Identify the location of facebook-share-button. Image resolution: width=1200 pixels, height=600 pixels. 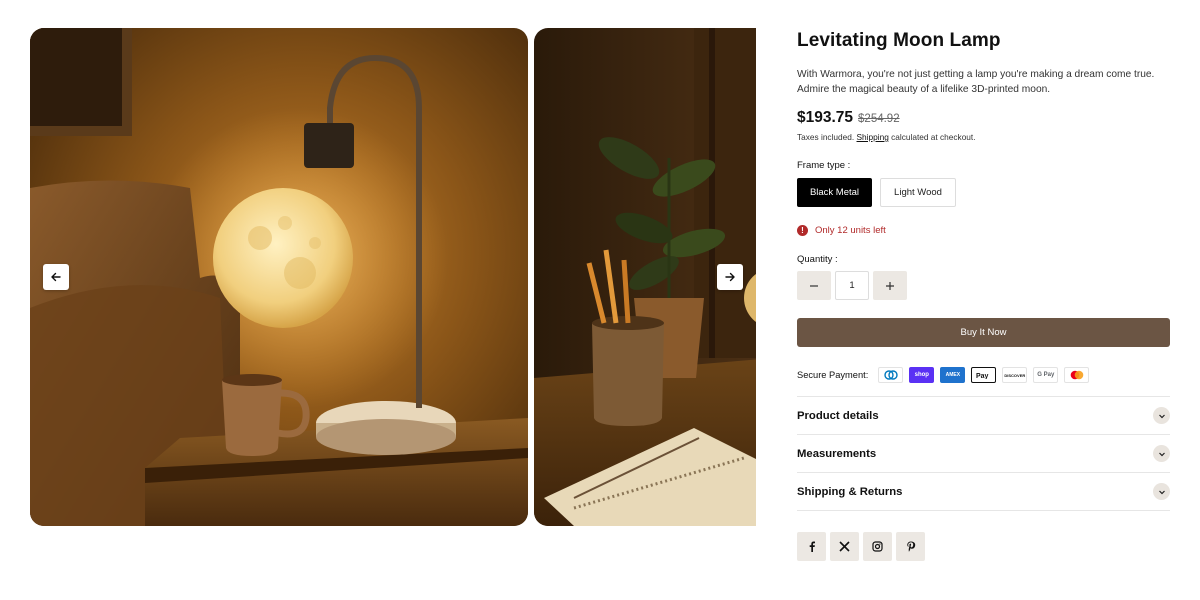
(811, 546).